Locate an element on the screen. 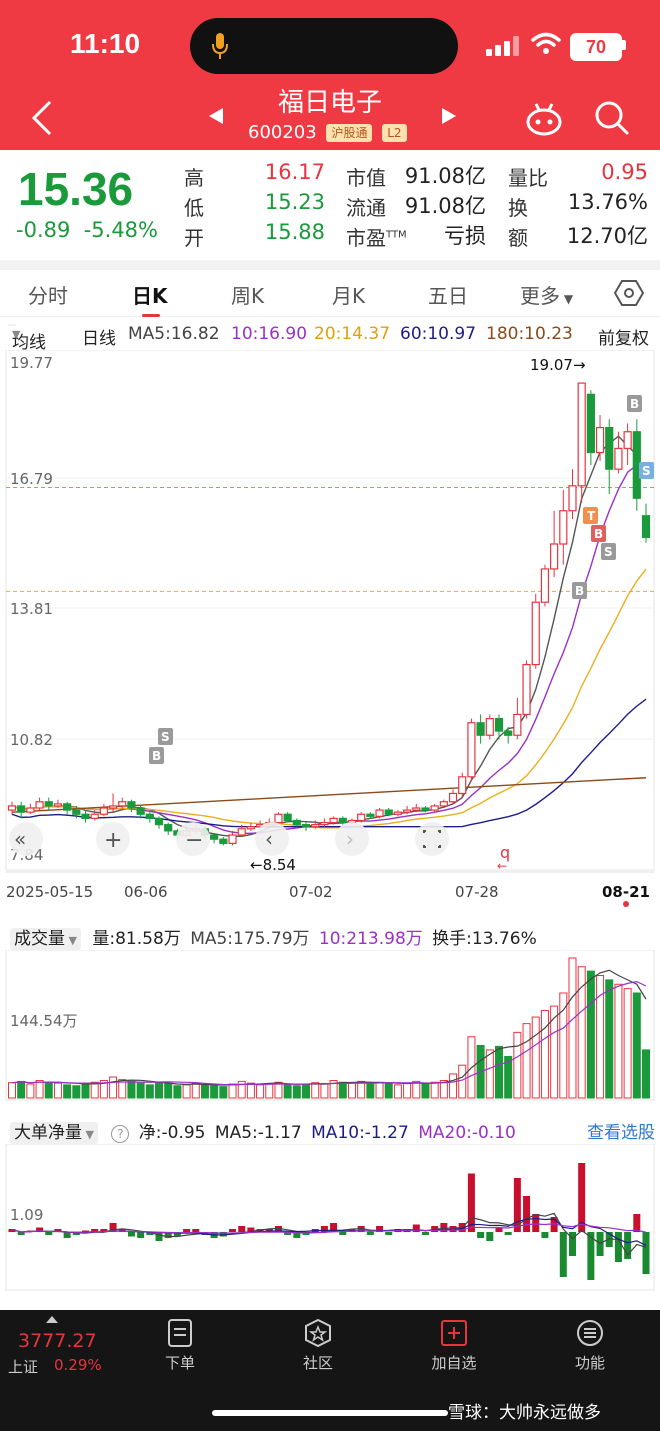  document-icon is located at coordinates (180, 1333).